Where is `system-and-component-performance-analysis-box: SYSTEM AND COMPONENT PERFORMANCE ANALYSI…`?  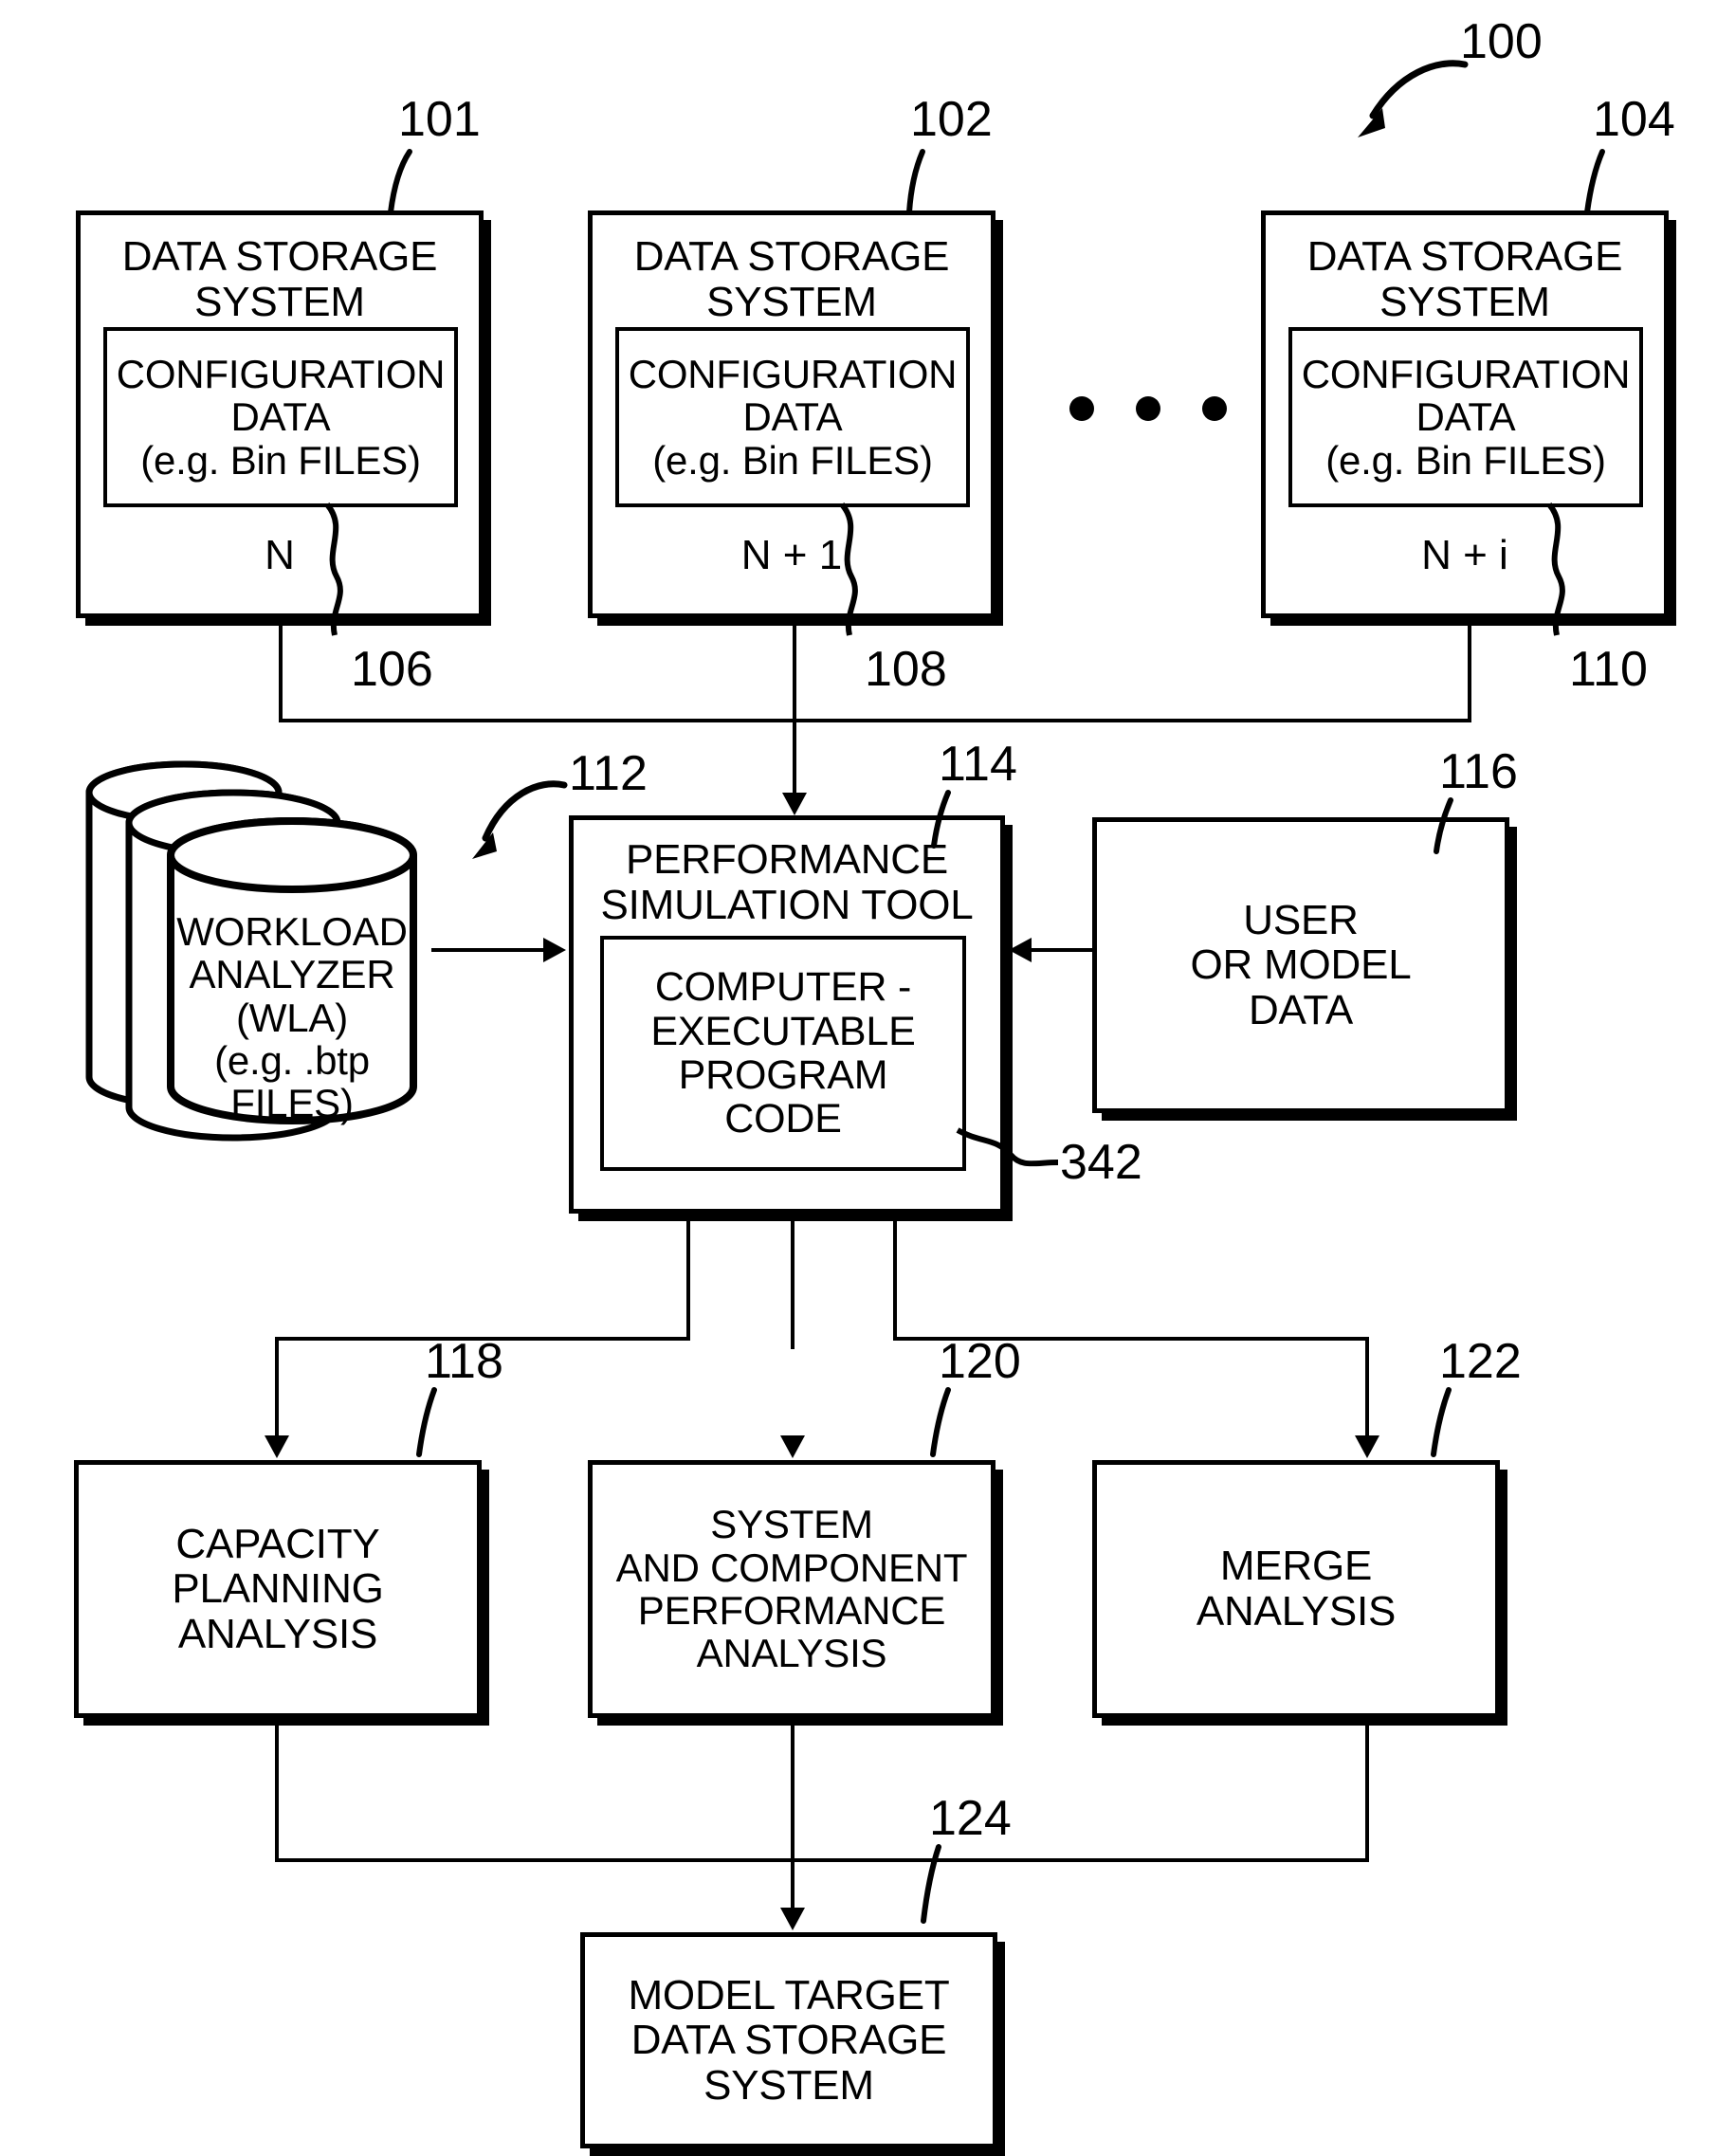 system-and-component-performance-analysis-box: SYSTEM AND COMPONENT PERFORMANCE ANALYSI… is located at coordinates (791, 1589).